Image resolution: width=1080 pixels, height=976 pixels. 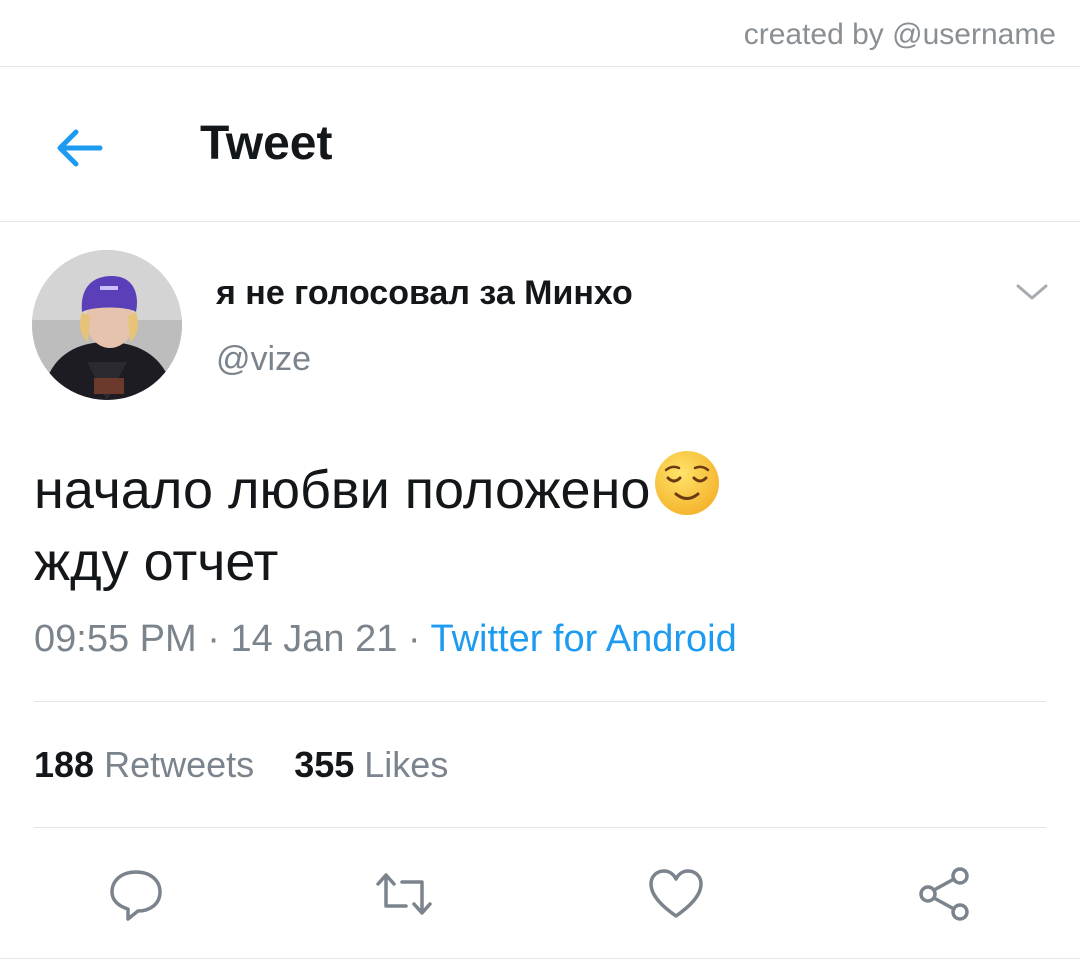 What do you see at coordinates (324, 764) in the screenshot?
I see `likes-count: 355` at bounding box center [324, 764].